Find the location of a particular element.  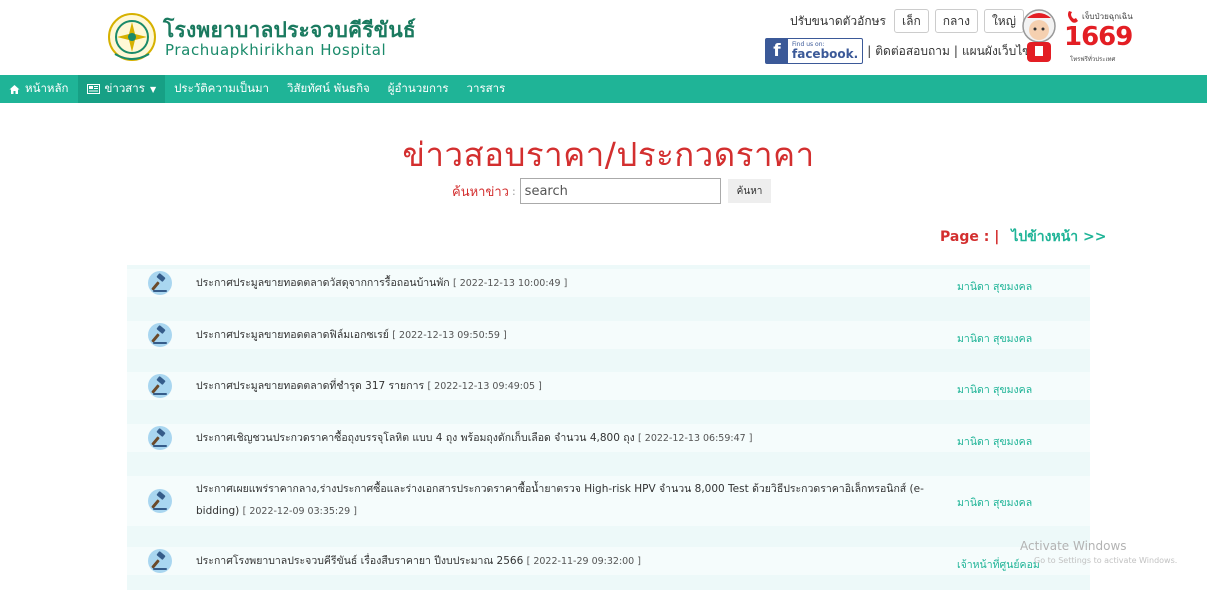

mascot-nurse-image is located at coordinates (1039, 35).